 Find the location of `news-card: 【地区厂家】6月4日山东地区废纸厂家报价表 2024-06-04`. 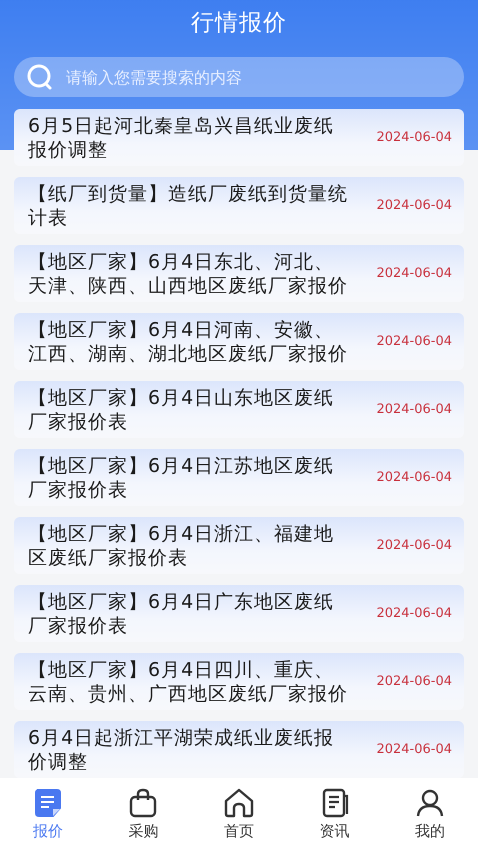

news-card: 【地区厂家】6月4日山东地区废纸厂家报价表 2024-06-04 is located at coordinates (239, 409).